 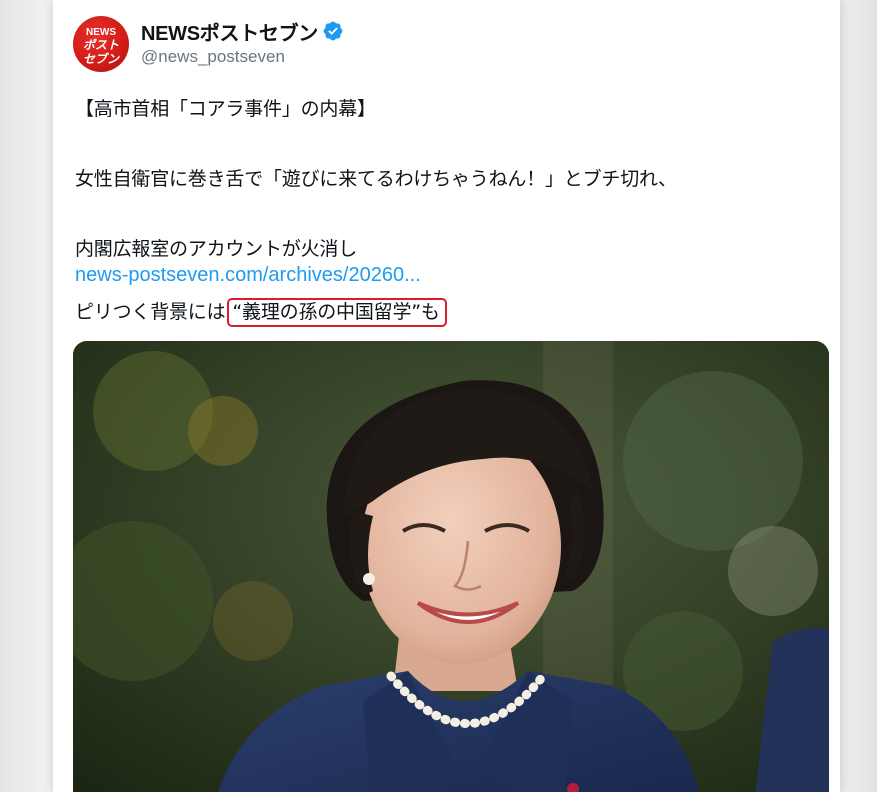 What do you see at coordinates (101, 32) in the screenshot?
I see `svg-text: NEWS` at bounding box center [101, 32].